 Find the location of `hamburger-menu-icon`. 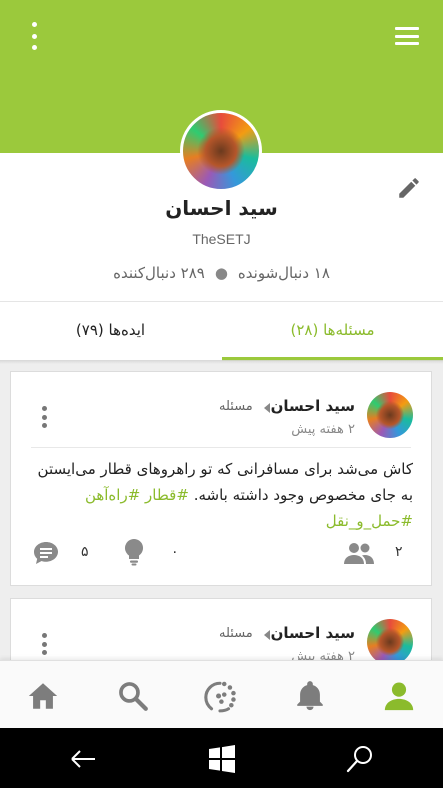

hamburger-menu-icon is located at coordinates (407, 36).